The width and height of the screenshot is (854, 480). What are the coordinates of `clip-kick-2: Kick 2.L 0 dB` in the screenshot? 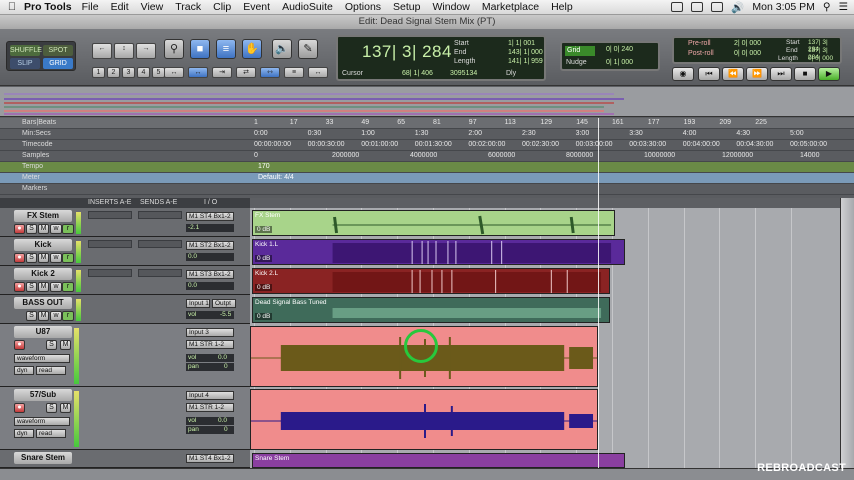 It's located at (431, 281).